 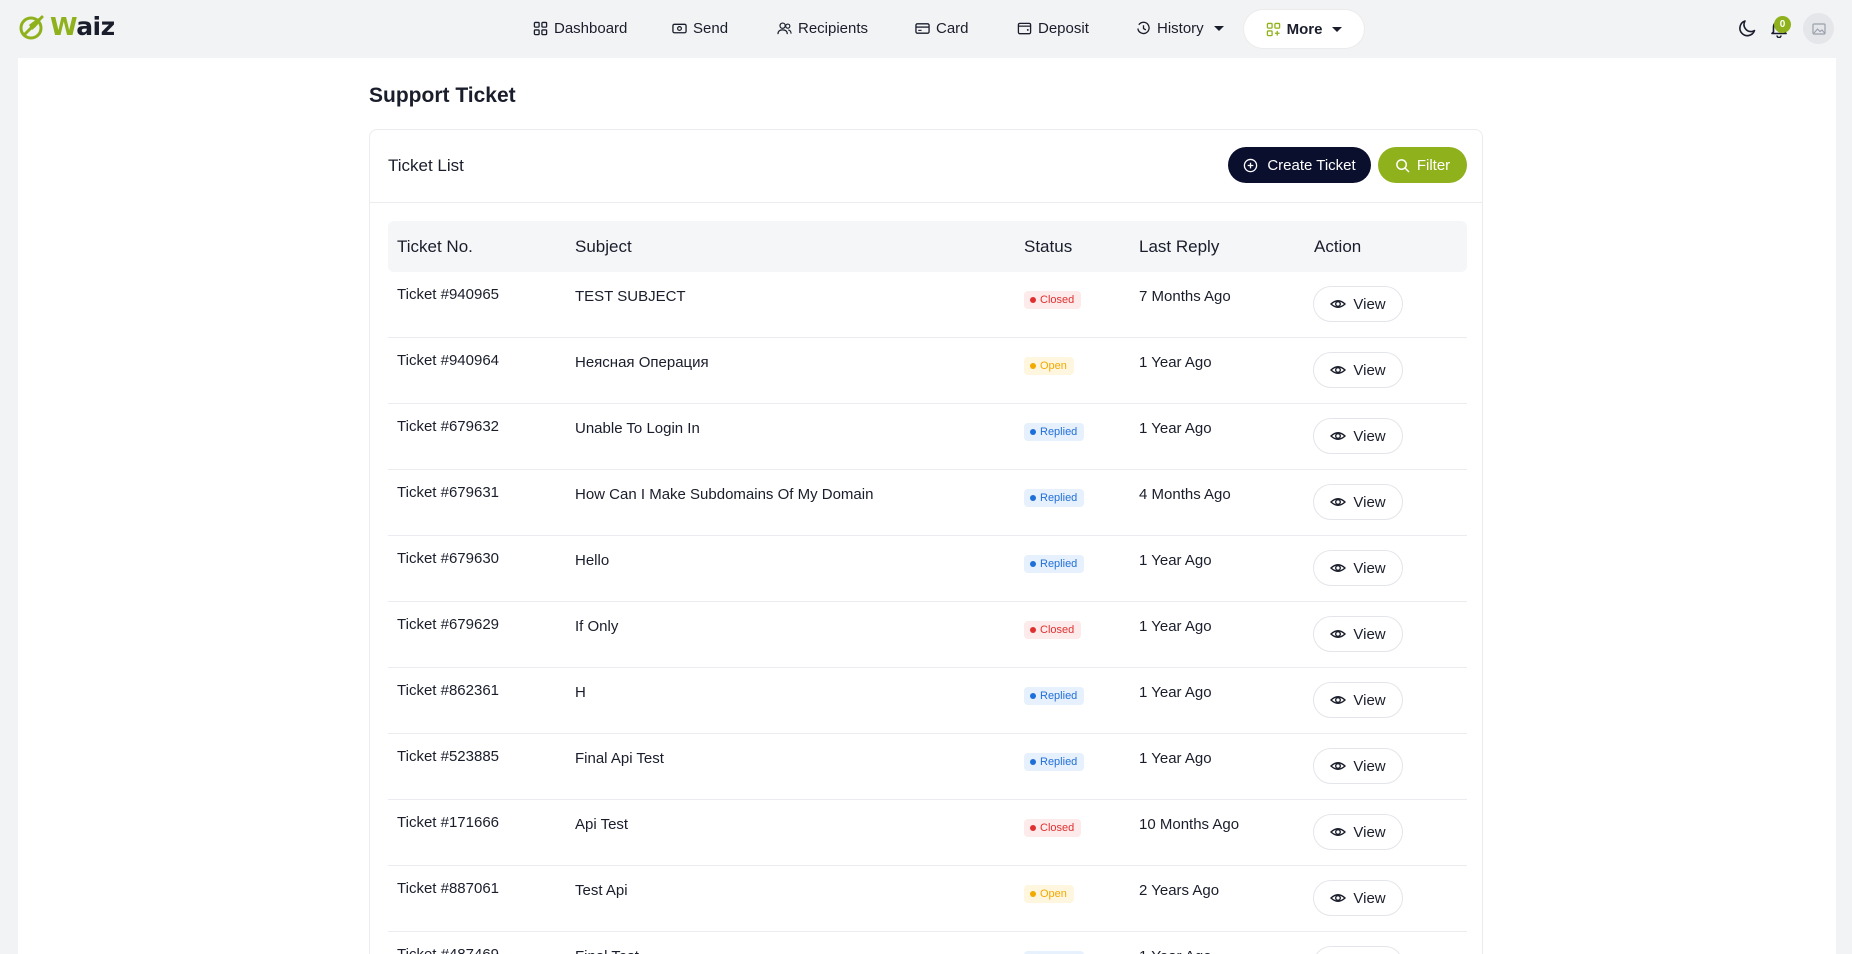 I want to click on leaf-logo-icon, so click(x=31, y=27).